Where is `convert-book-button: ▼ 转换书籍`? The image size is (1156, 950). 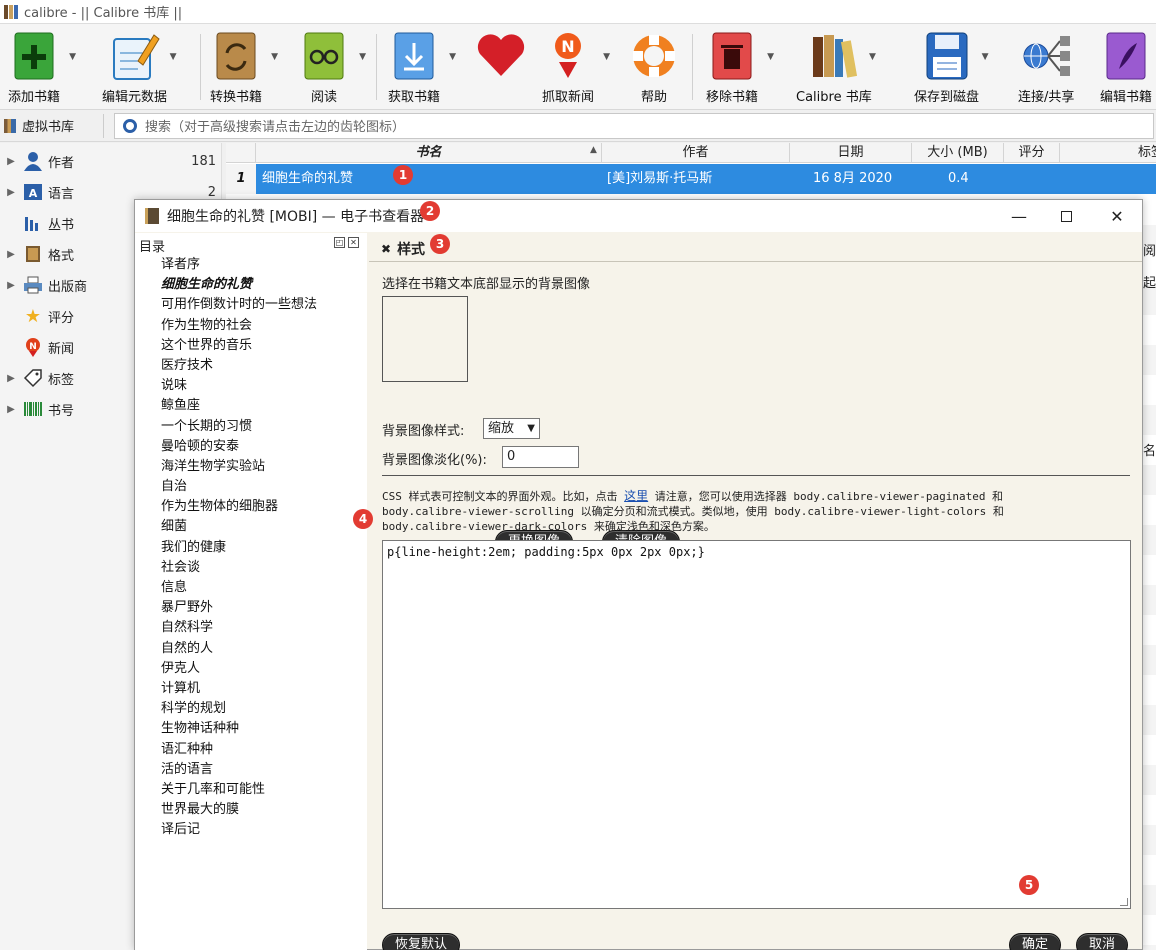
convert-book-button: ▼ 转换书籍 is located at coordinates (244, 68).